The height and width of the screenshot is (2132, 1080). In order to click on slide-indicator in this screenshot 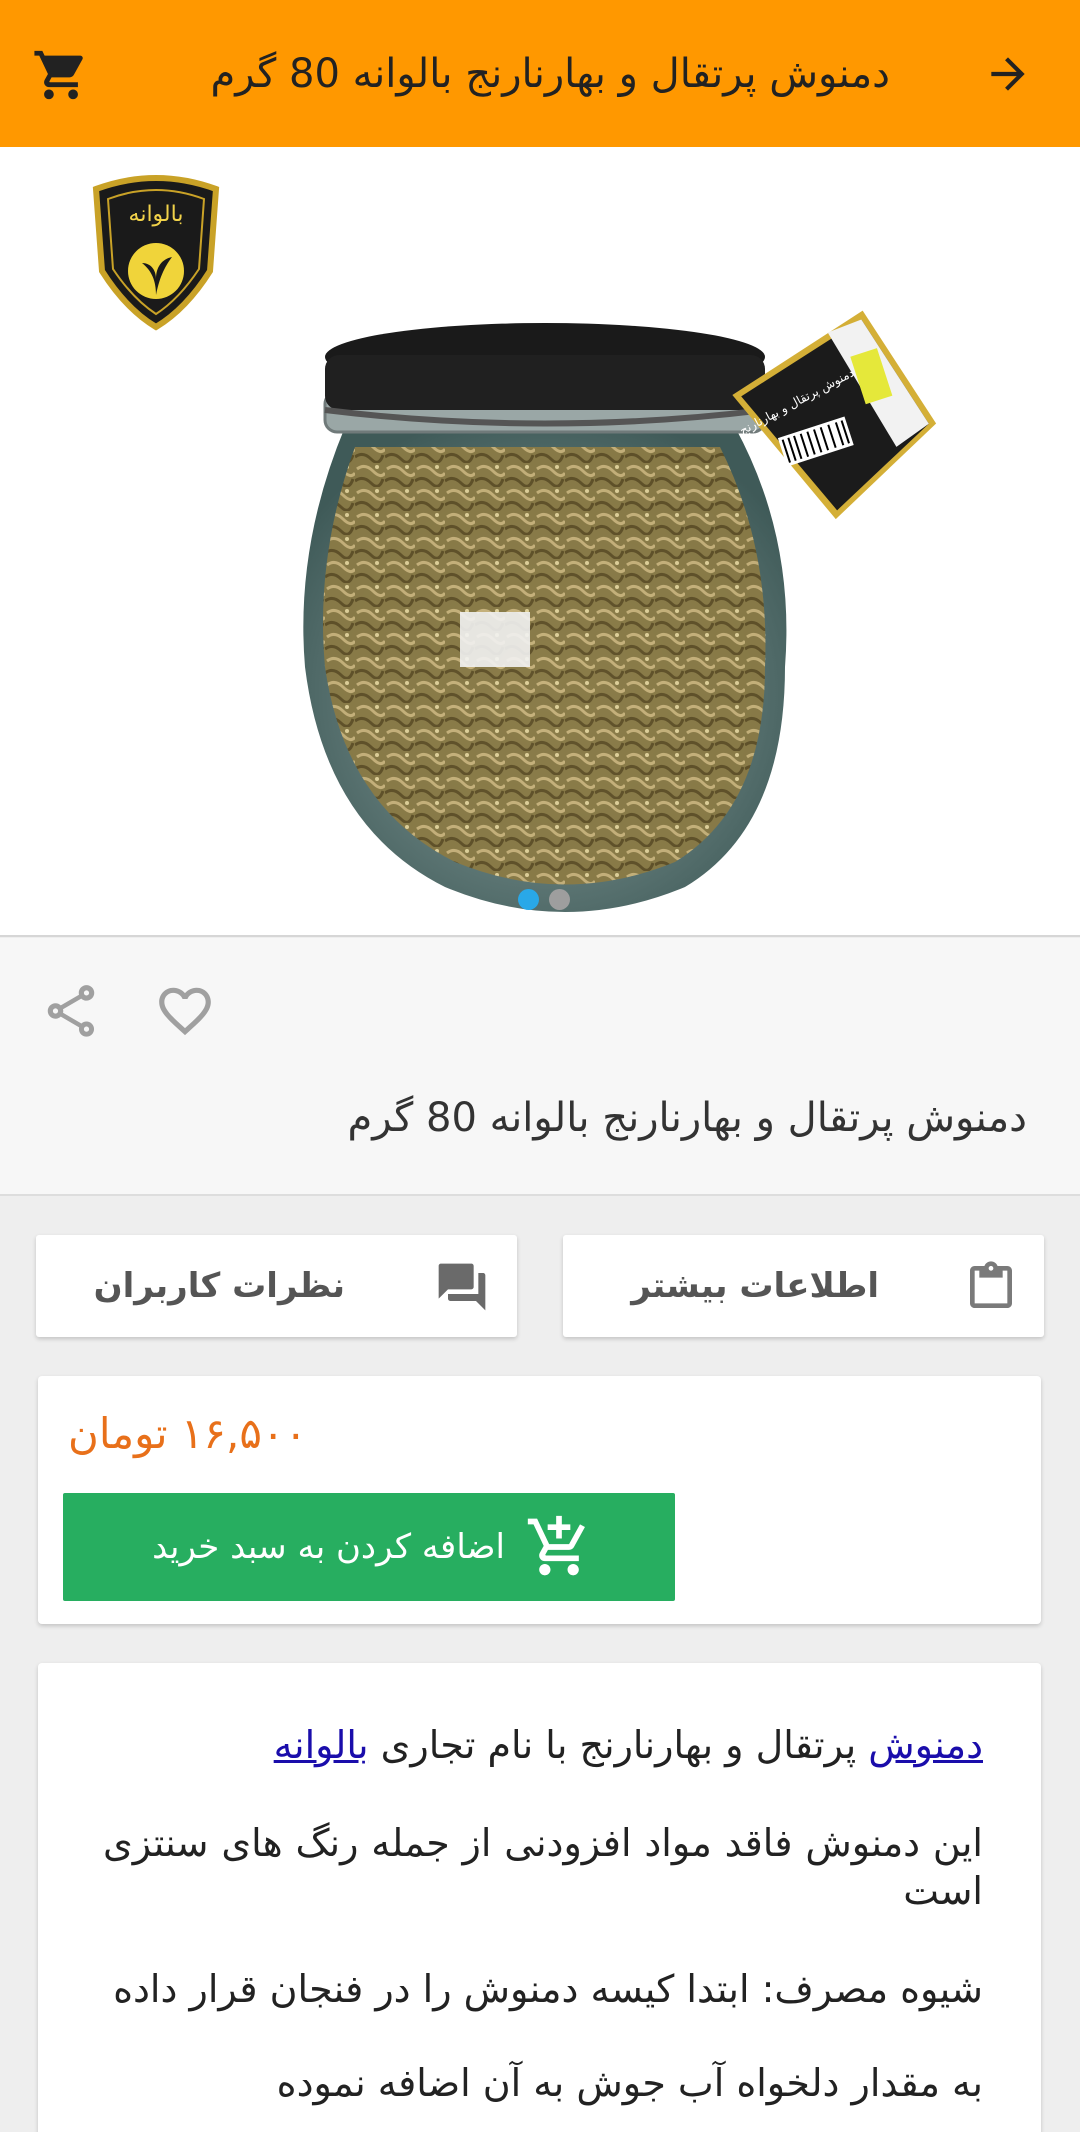, I will do `click(544, 899)`.